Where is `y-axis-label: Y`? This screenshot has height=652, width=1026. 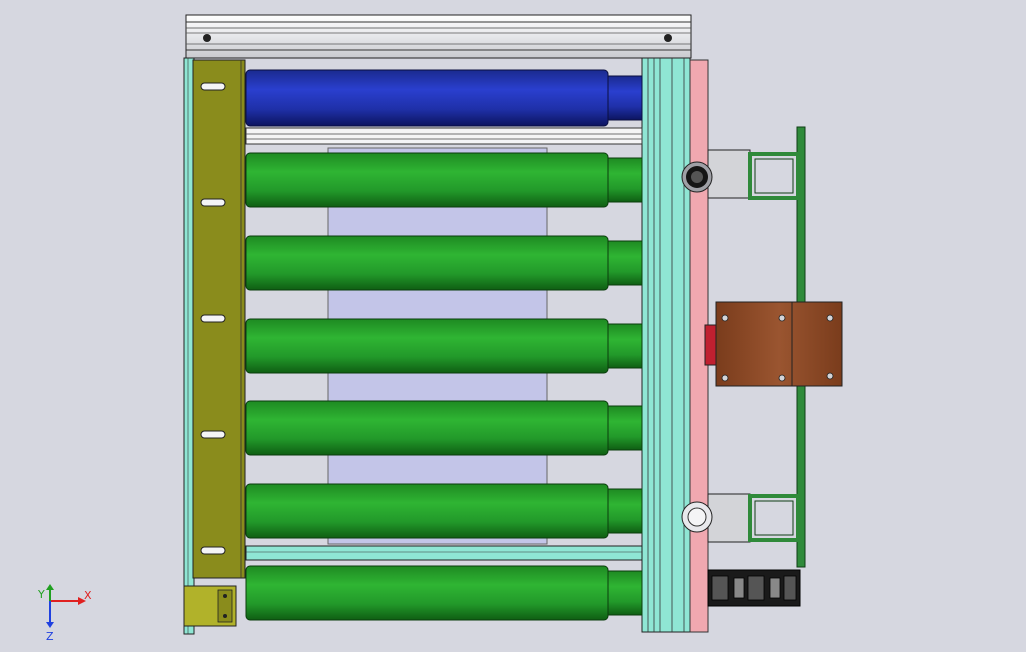 y-axis-label: Y is located at coordinates (41, 594).